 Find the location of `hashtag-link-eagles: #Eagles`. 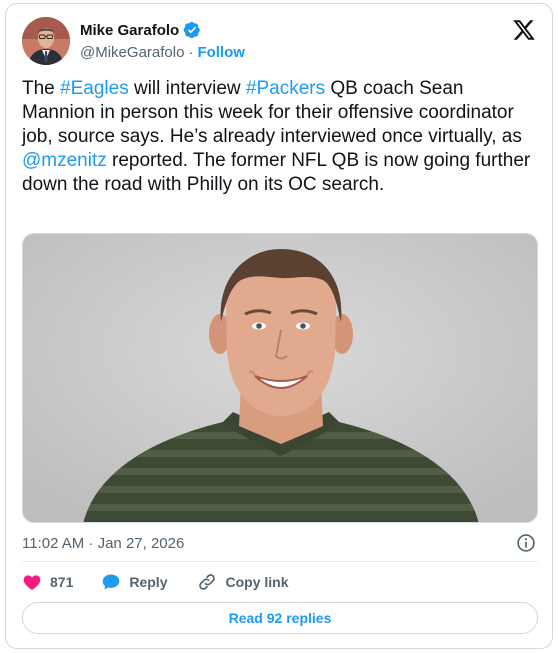

hashtag-link-eagles: #Eagles is located at coordinates (94, 88).